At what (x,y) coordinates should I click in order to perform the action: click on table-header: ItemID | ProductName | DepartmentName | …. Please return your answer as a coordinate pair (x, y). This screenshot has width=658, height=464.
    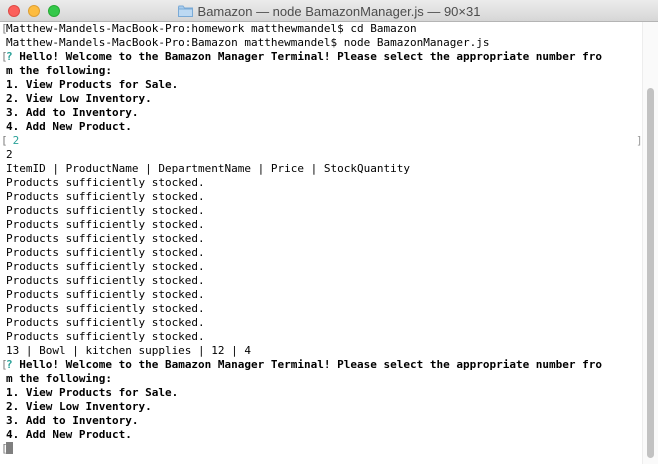
    Looking at the image, I should click on (208, 168).